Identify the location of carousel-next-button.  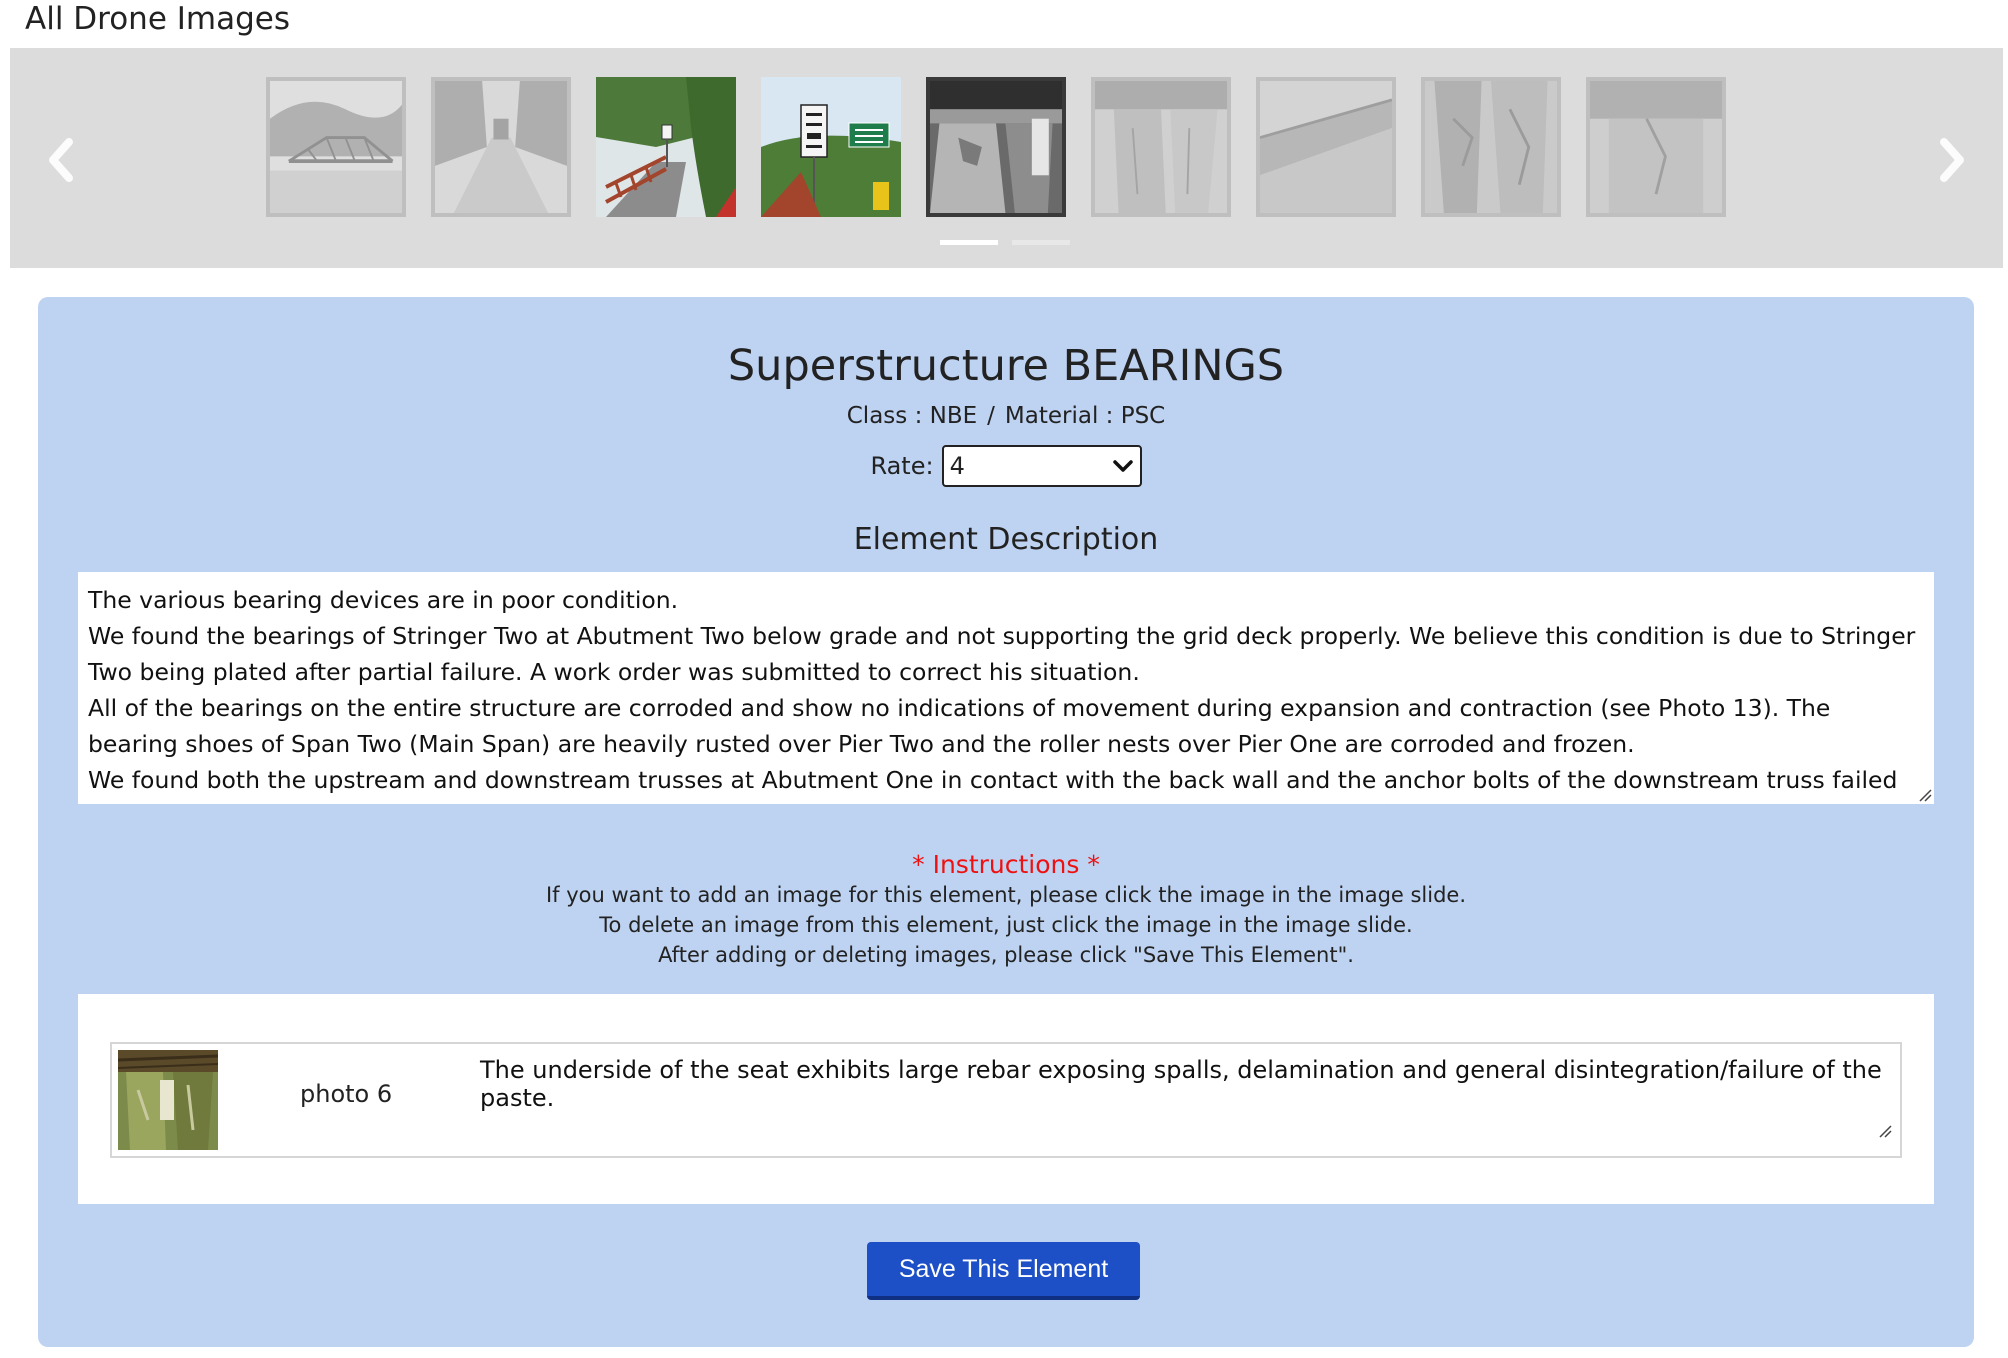
(1953, 160).